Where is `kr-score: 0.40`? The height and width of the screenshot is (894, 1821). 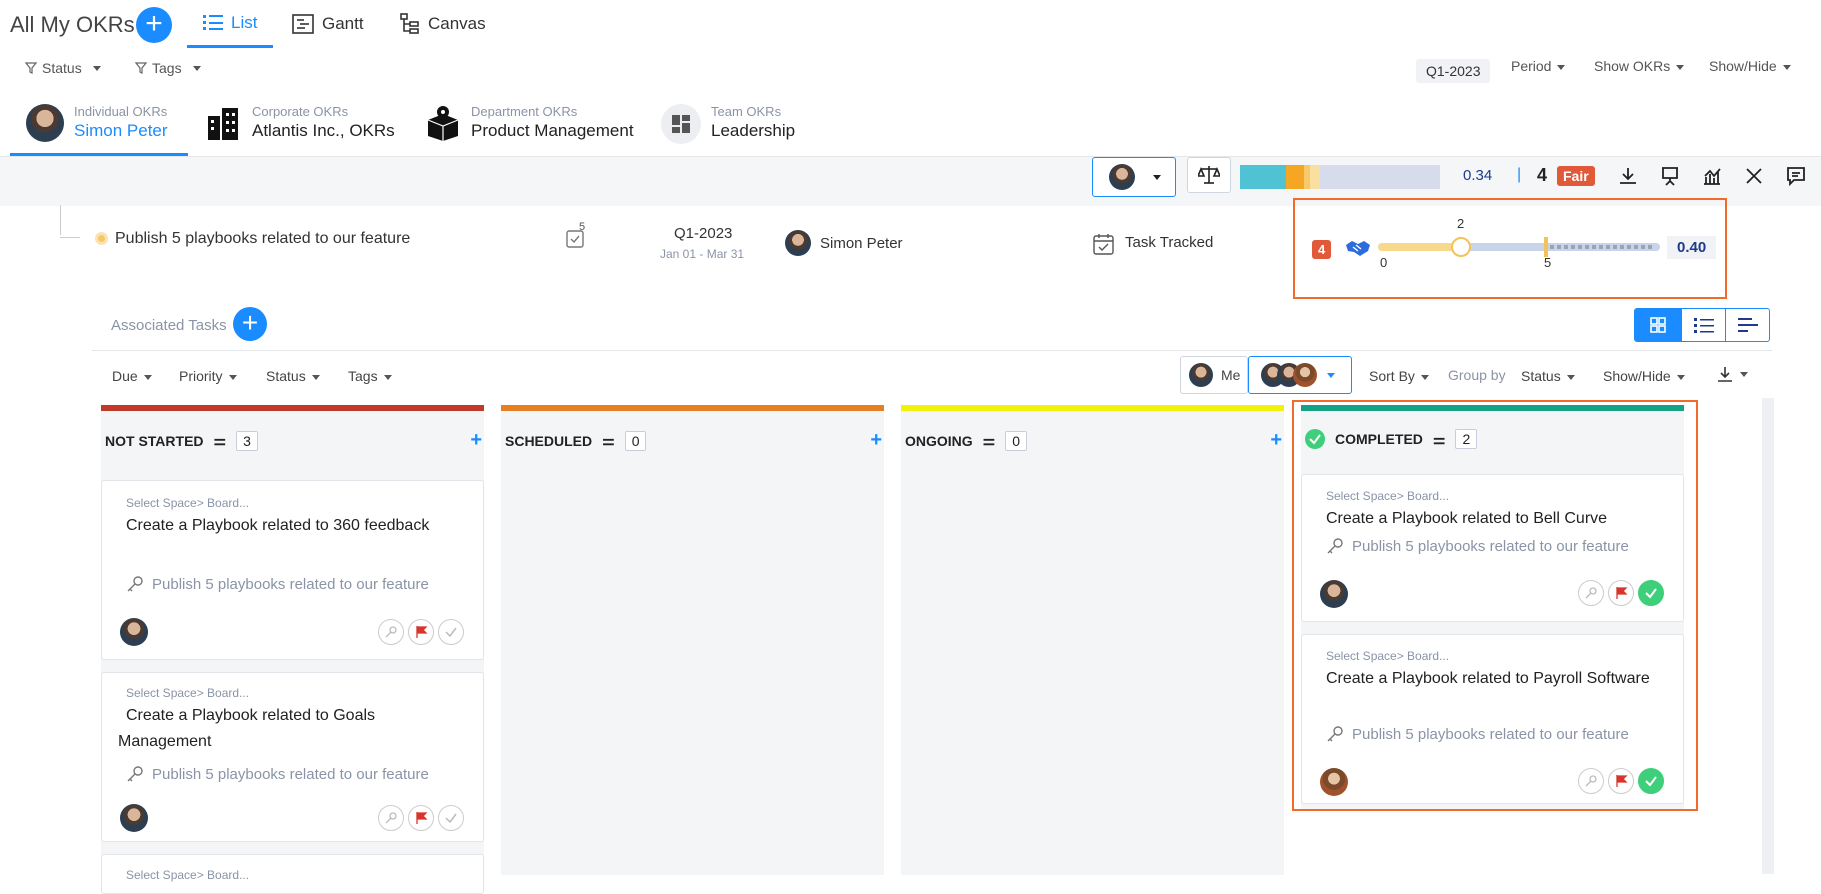 kr-score: 0.40 is located at coordinates (1692, 247).